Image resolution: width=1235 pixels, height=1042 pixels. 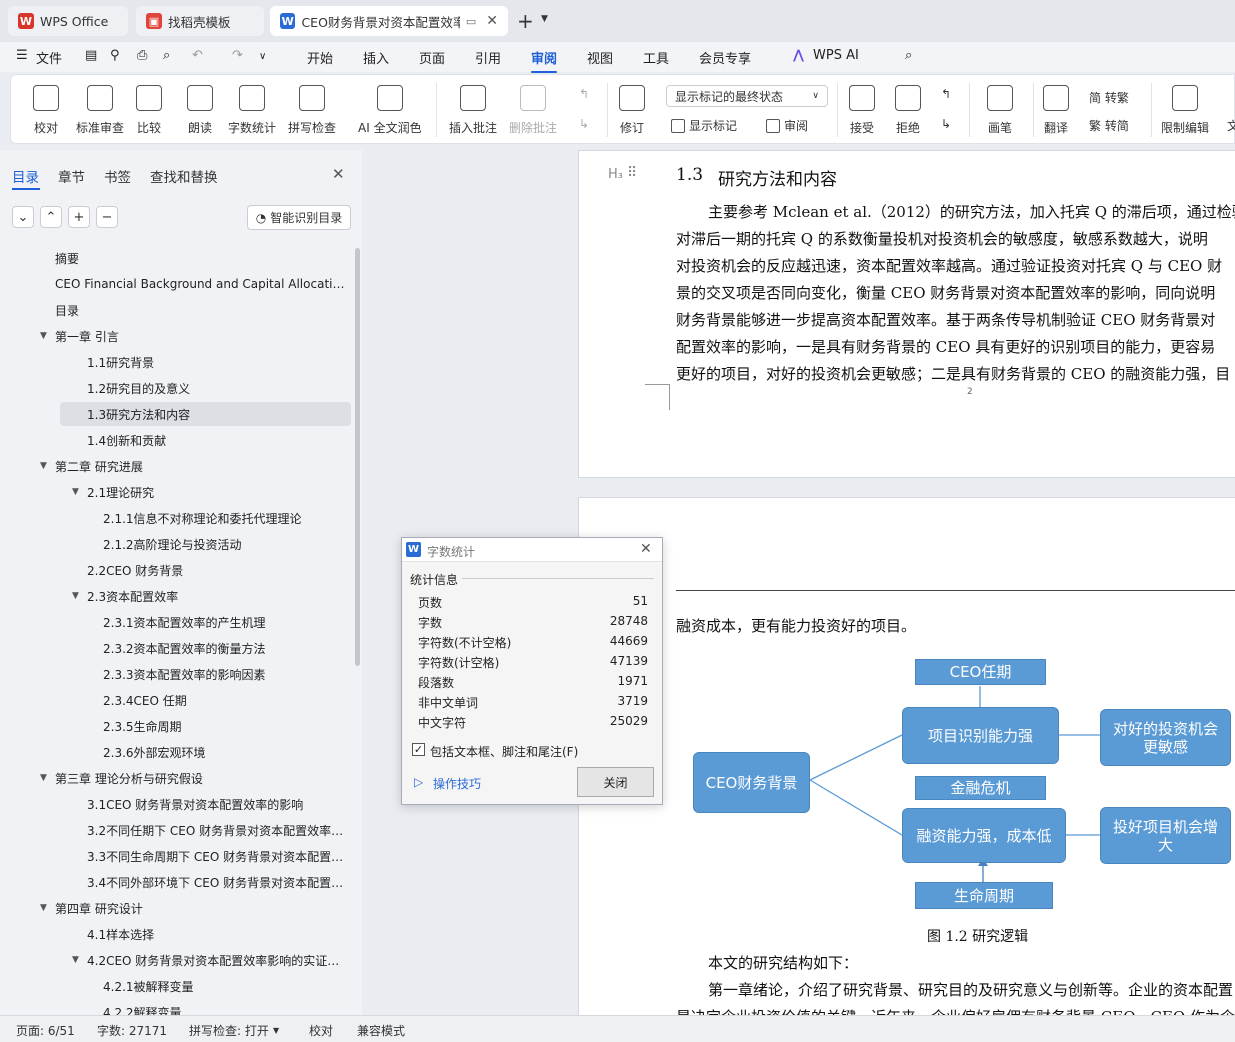 What do you see at coordinates (176, 310) in the screenshot?
I see `toc-item: 目录` at bounding box center [176, 310].